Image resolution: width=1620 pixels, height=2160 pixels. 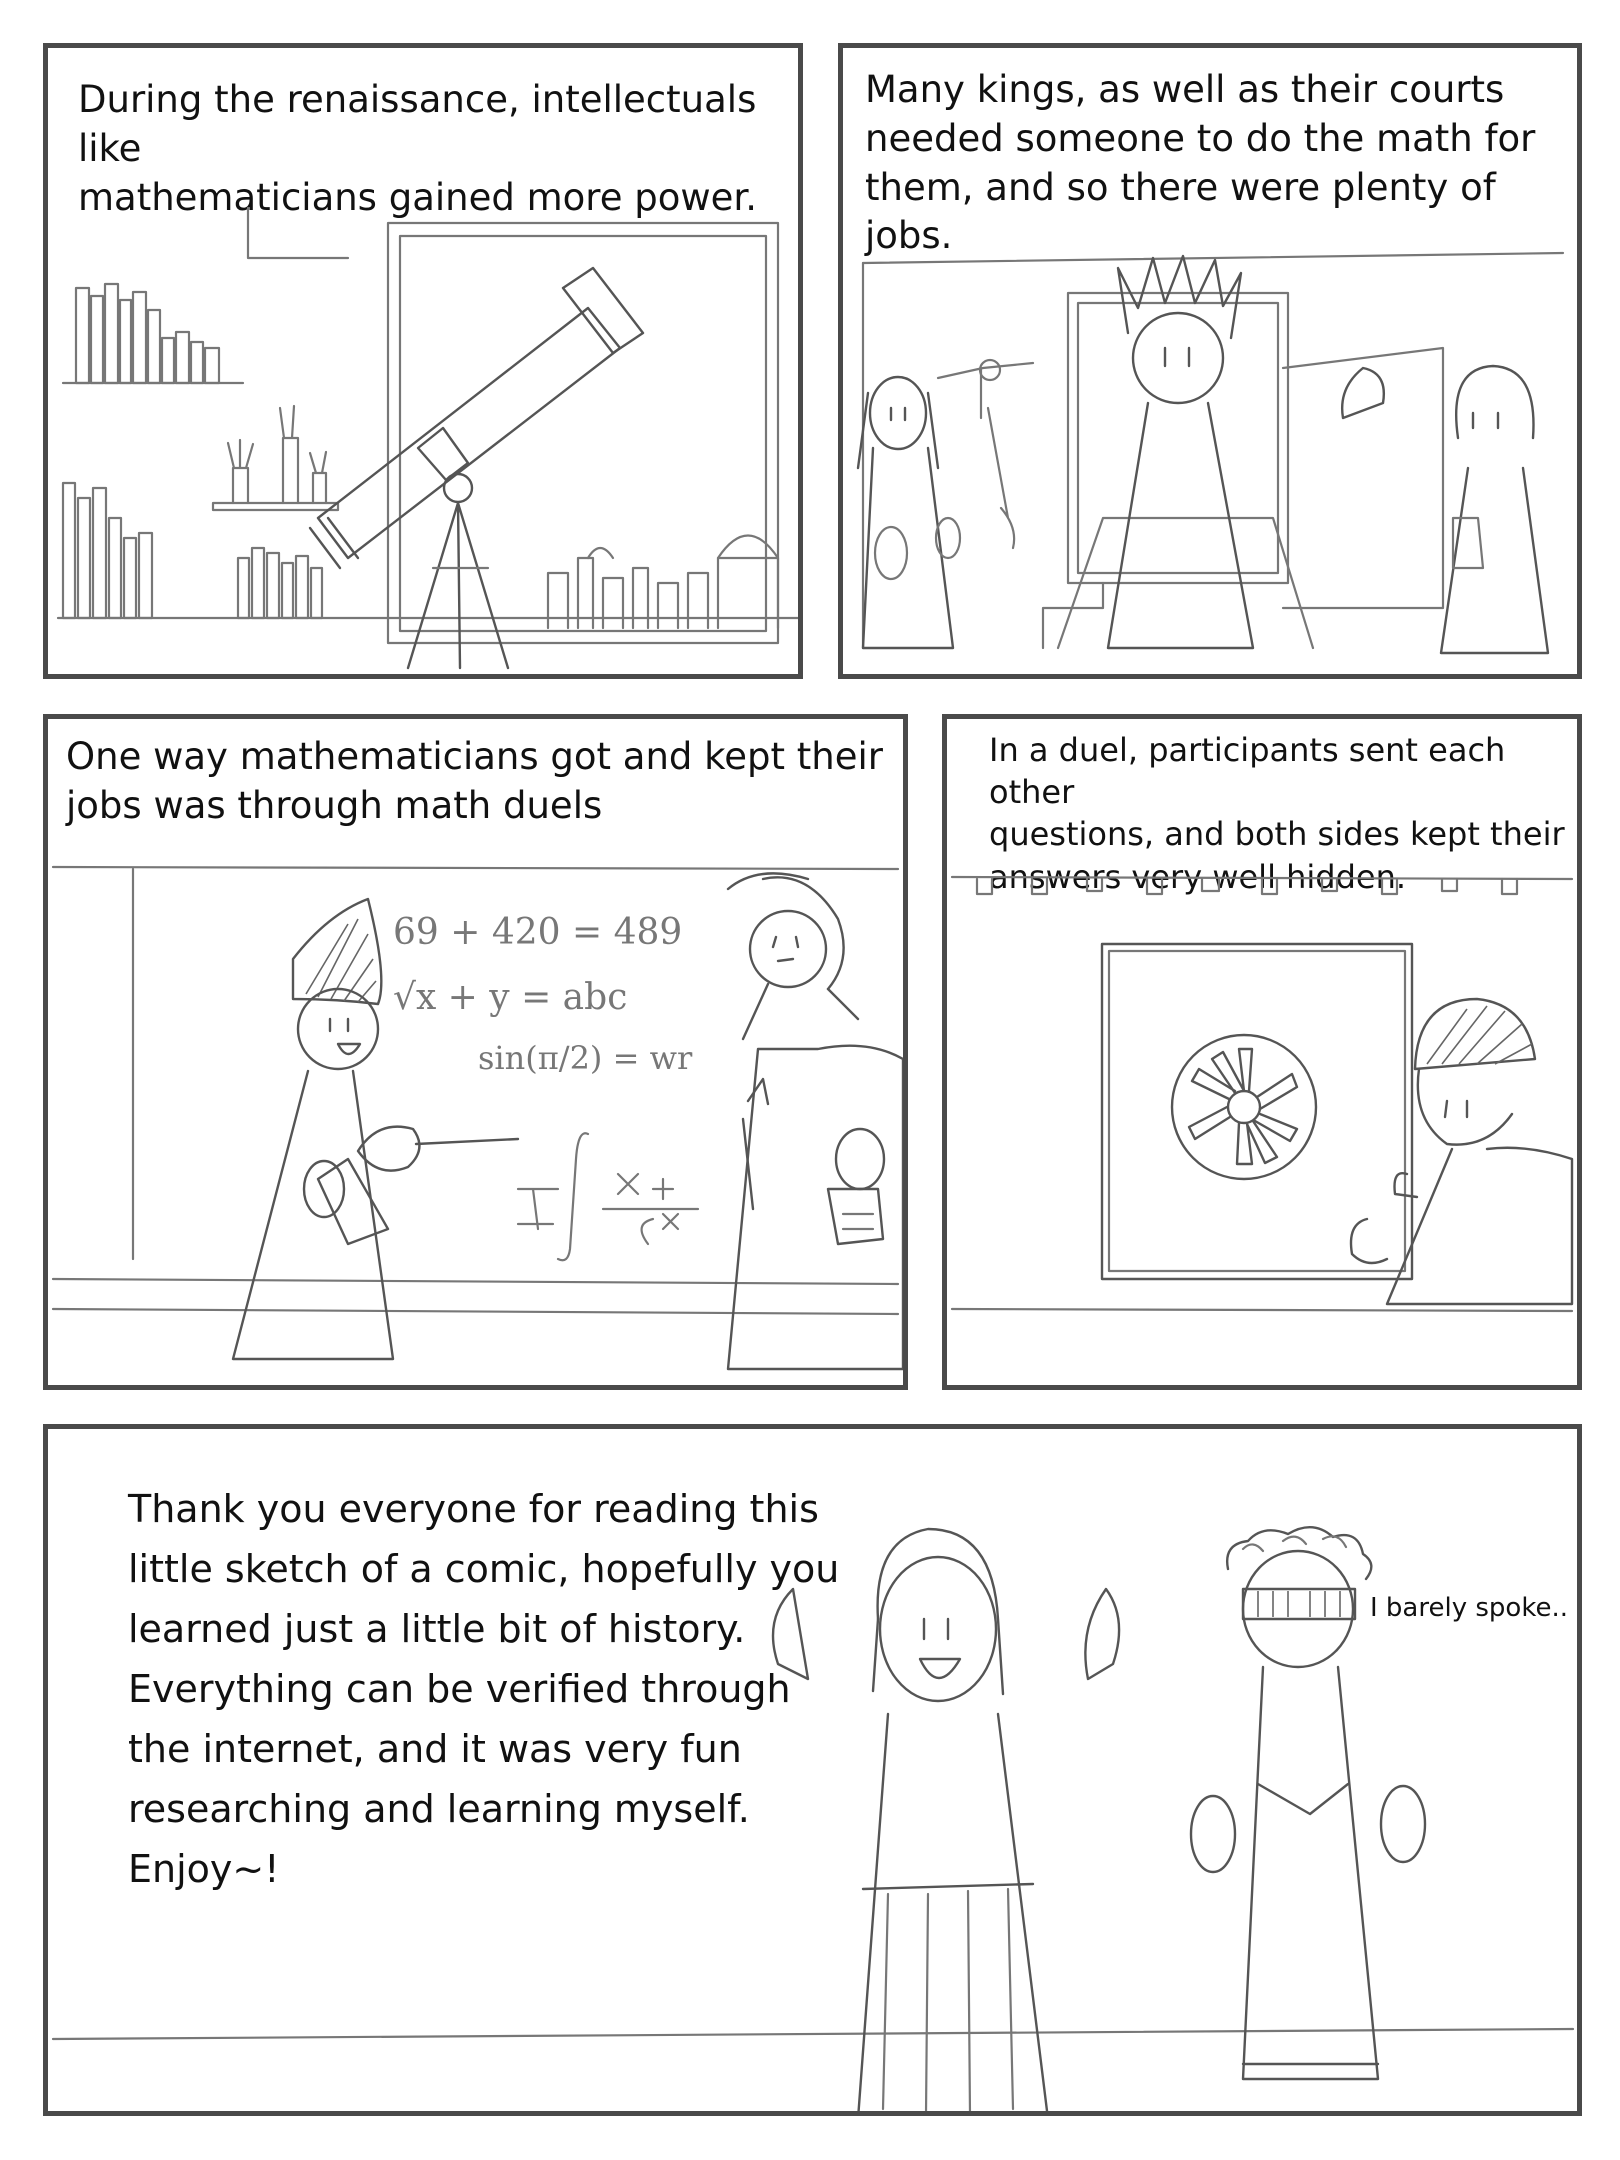 What do you see at coordinates (510, 997) in the screenshot?
I see `equation-2: √x + y = abc` at bounding box center [510, 997].